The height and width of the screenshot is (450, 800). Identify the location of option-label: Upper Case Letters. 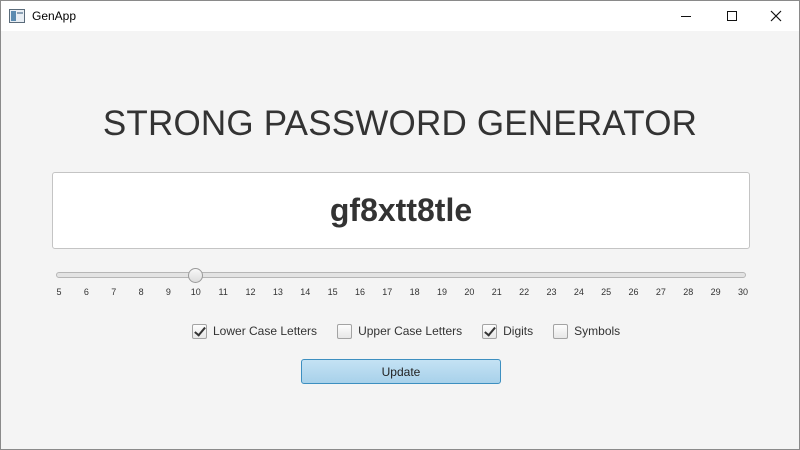
(410, 331).